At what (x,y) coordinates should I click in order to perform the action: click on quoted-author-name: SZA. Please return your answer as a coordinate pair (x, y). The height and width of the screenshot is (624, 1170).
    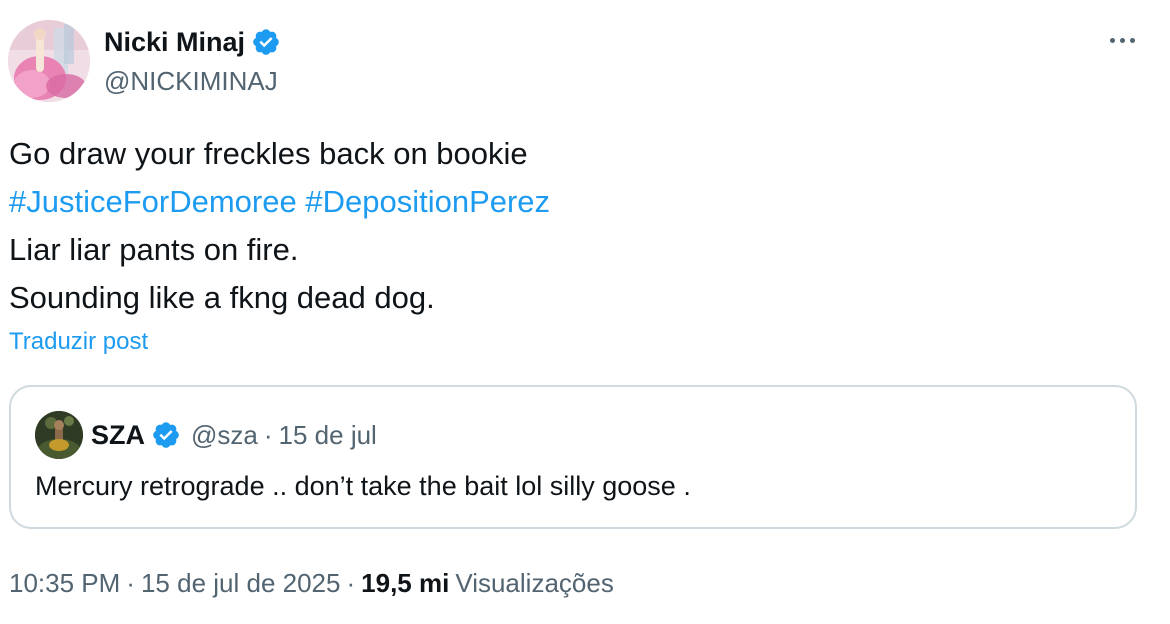
    Looking at the image, I should click on (118, 435).